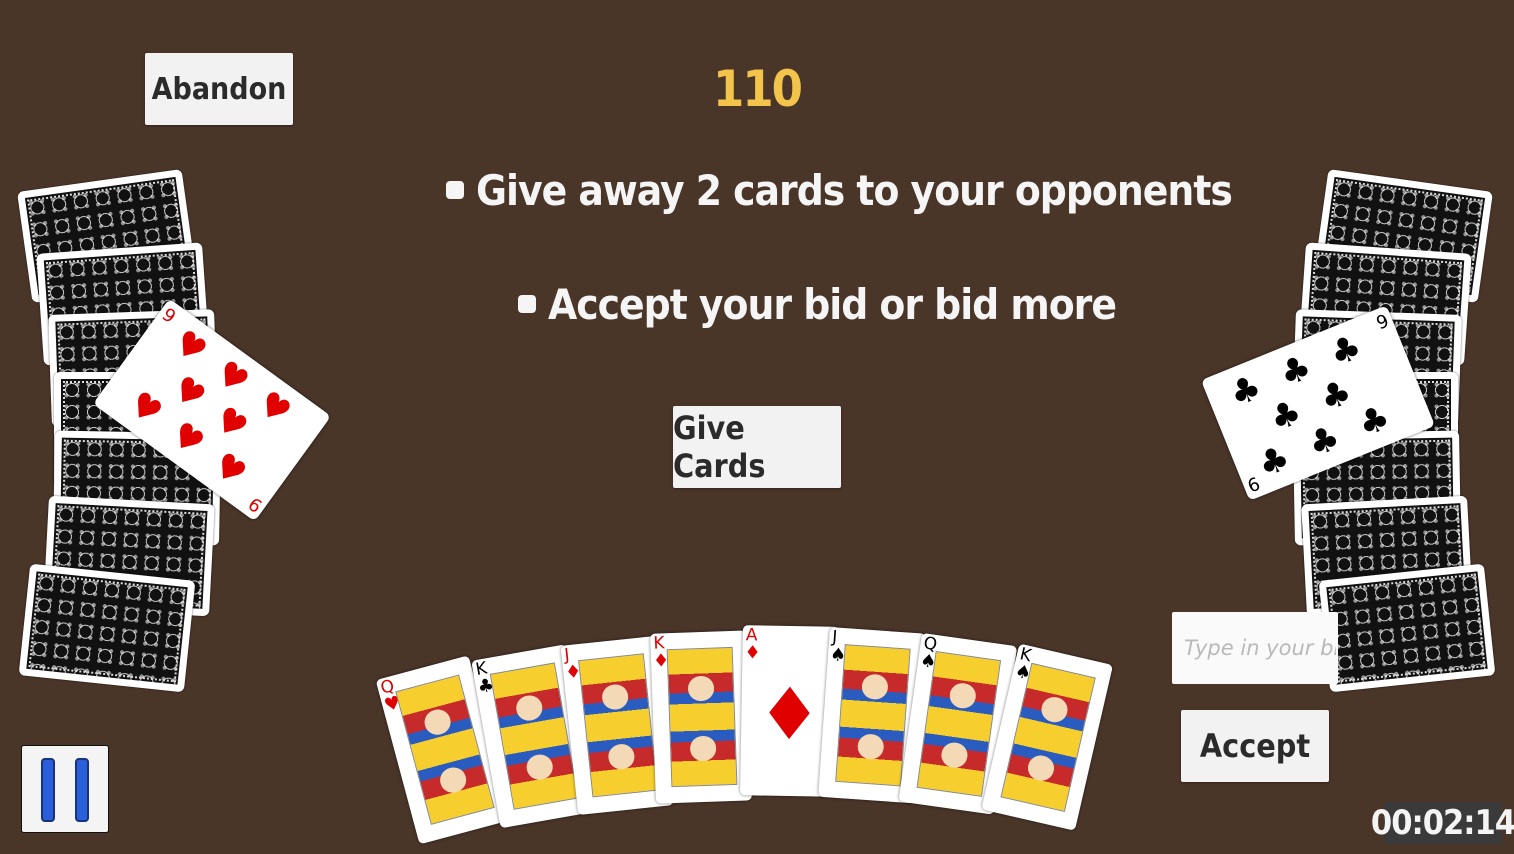 This screenshot has width=1514, height=854. What do you see at coordinates (758, 89) in the screenshot?
I see `score-display: 110` at bounding box center [758, 89].